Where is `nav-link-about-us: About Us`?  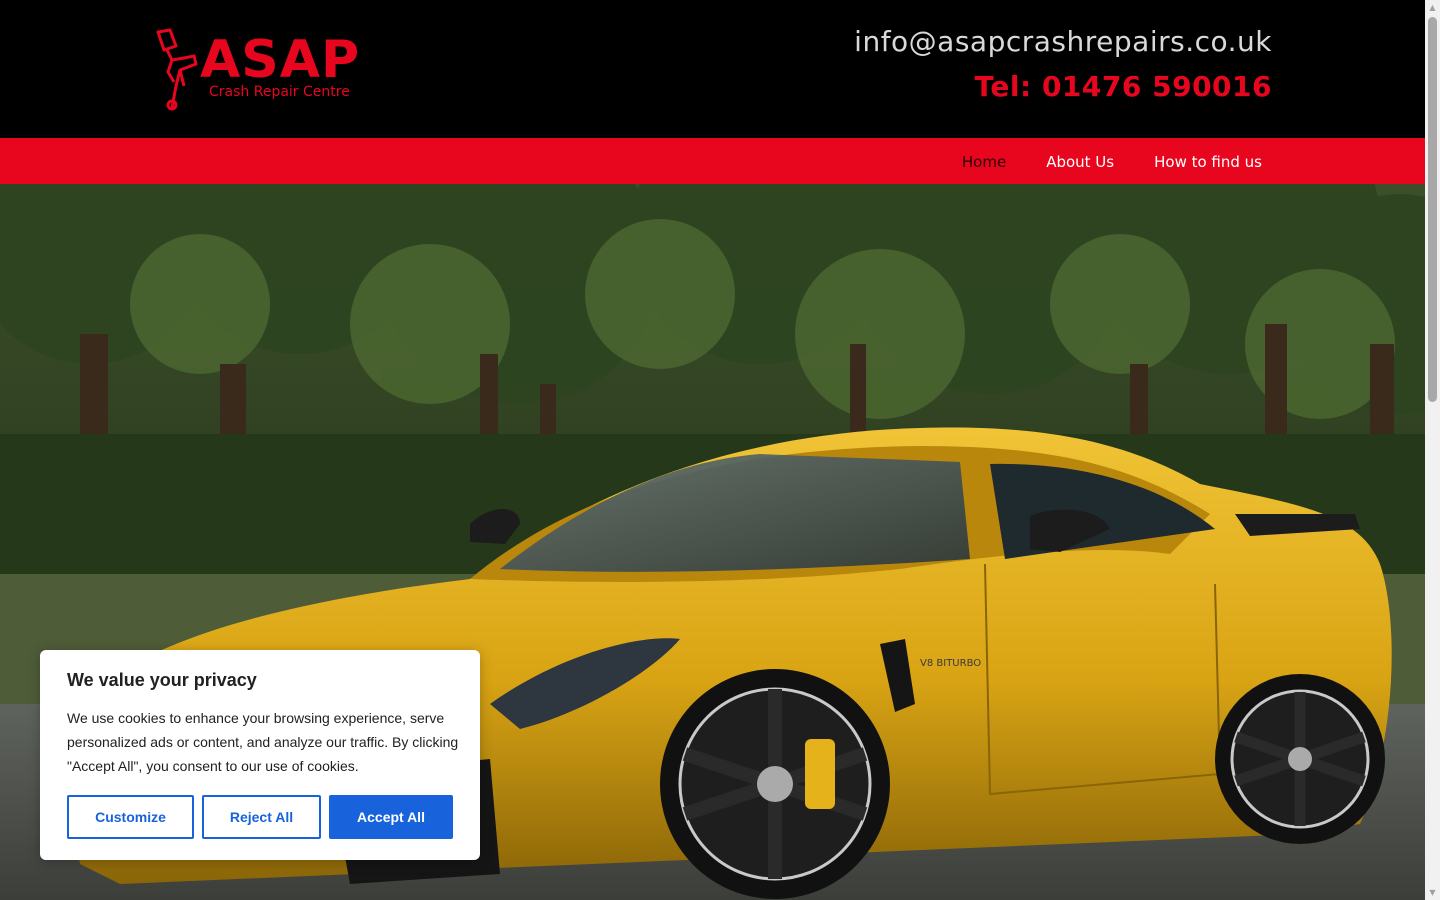
nav-link-about-us: About Us is located at coordinates (1080, 162).